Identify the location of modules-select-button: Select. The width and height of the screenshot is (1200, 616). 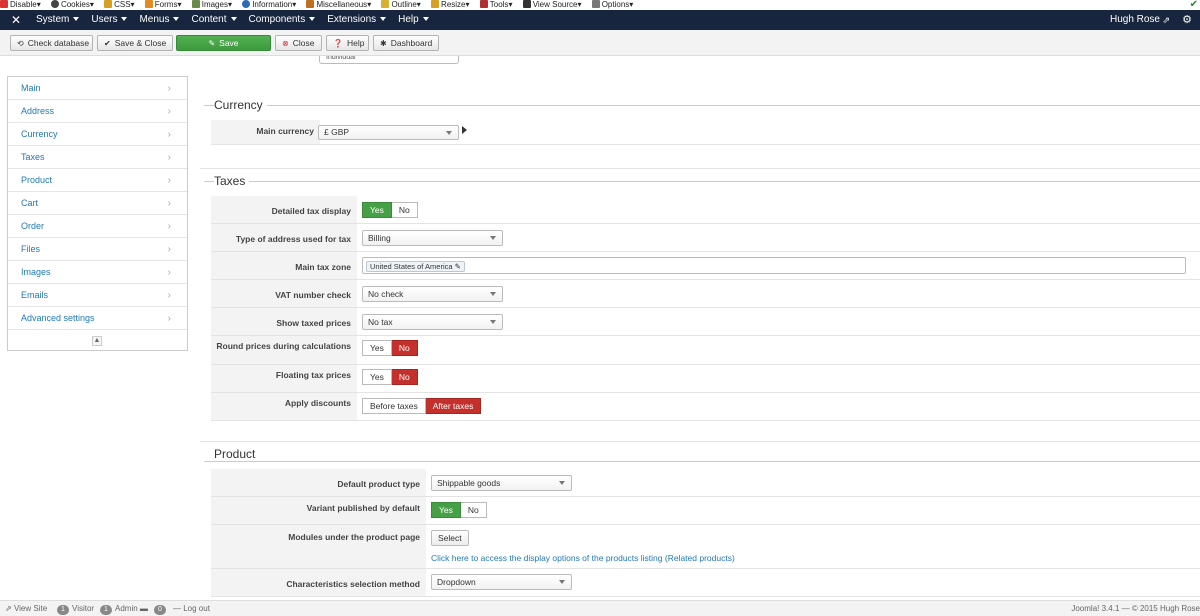
(450, 538).